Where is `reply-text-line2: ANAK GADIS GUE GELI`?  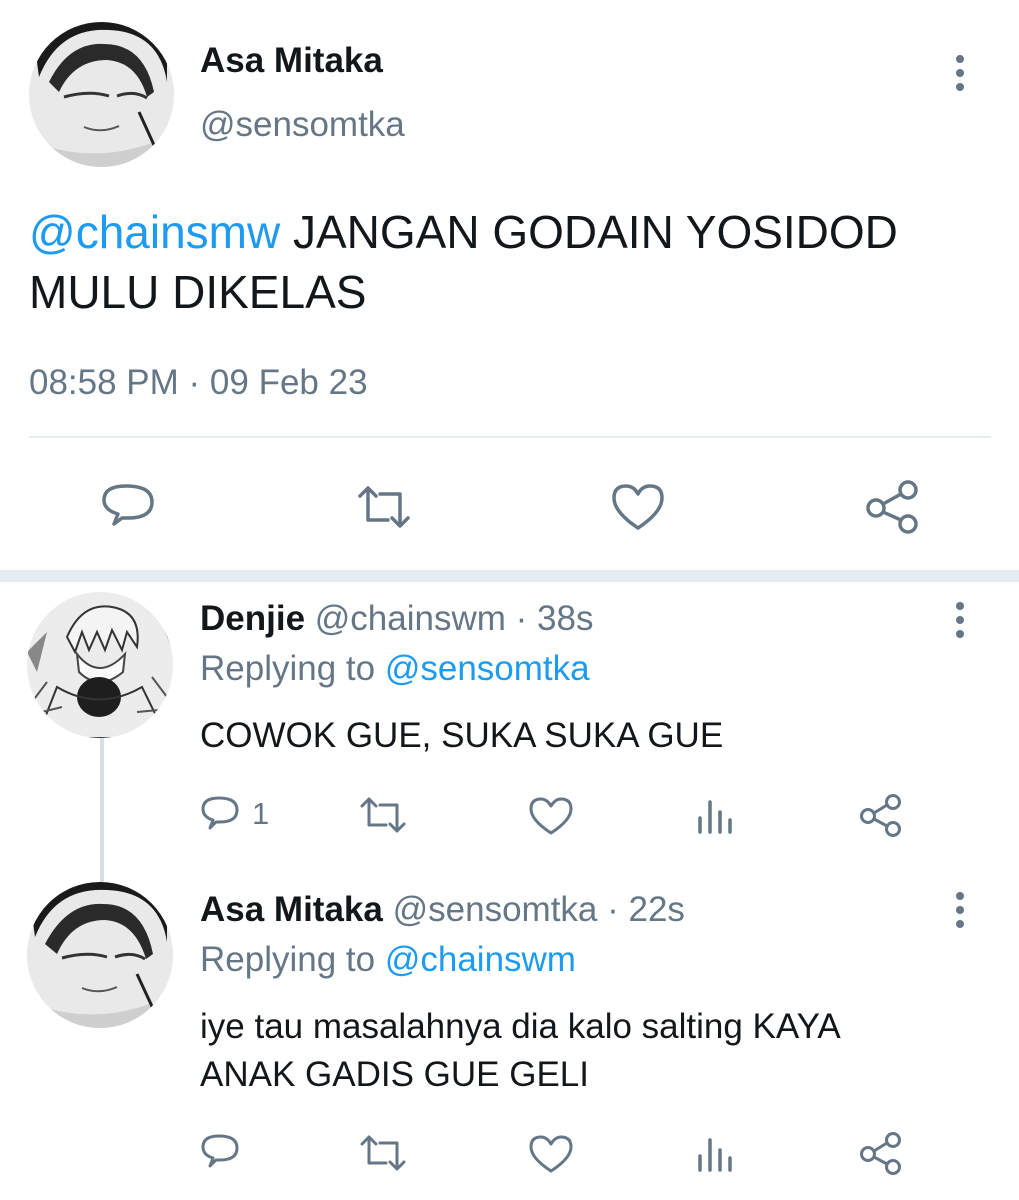 reply-text-line2: ANAK GADIS GUE GELI is located at coordinates (394, 1074).